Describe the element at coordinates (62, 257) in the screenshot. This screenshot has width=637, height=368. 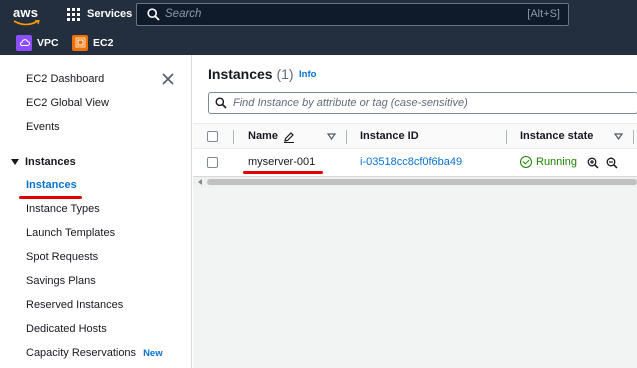
I see `sidebar-item-spot-requests: Spot Requests` at that location.